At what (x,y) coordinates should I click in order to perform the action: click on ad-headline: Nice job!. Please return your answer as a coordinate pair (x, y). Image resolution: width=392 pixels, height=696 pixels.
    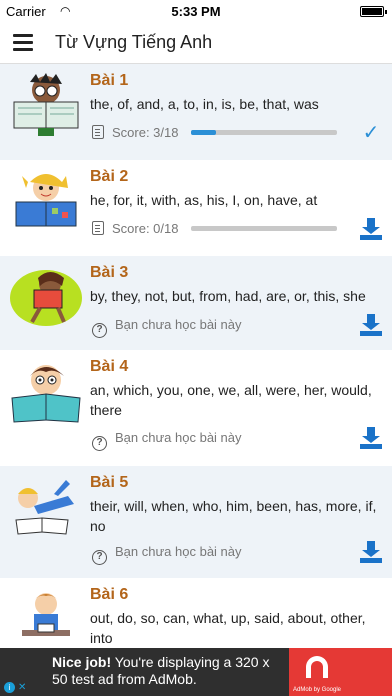
    Looking at the image, I should click on (82, 662).